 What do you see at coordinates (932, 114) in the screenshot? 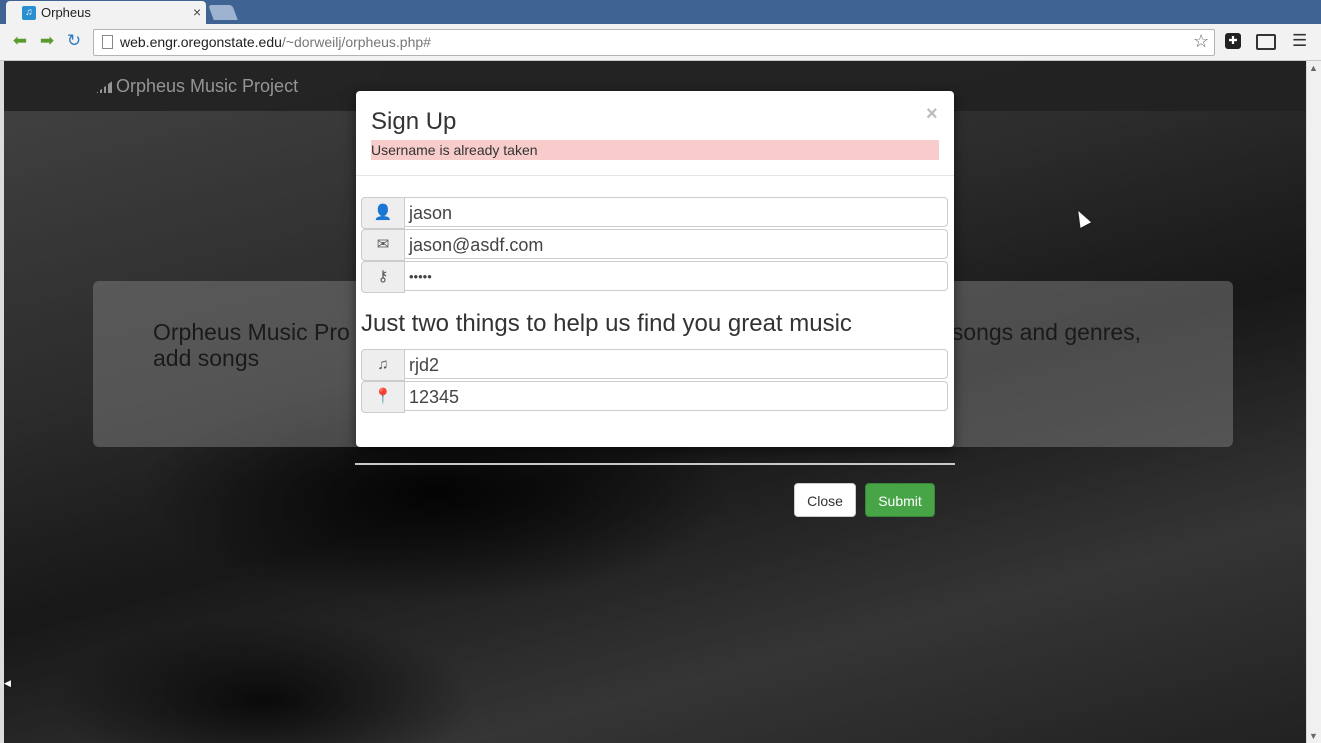
I see `modal-close-icon: ×` at bounding box center [932, 114].